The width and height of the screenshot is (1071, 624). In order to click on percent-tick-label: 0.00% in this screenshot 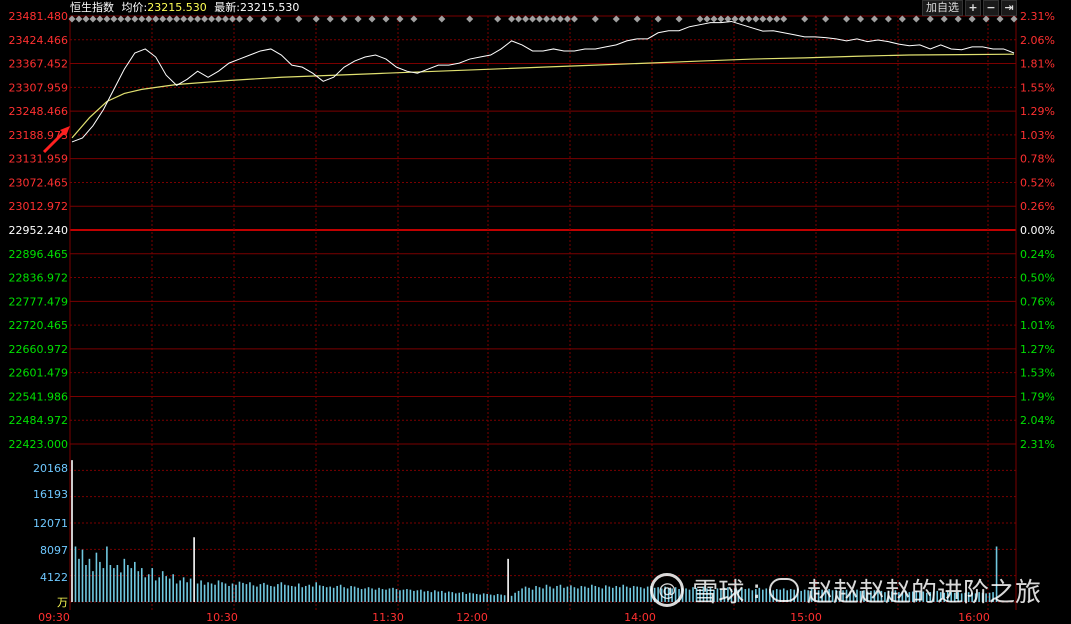, I will do `click(1037, 230)`.